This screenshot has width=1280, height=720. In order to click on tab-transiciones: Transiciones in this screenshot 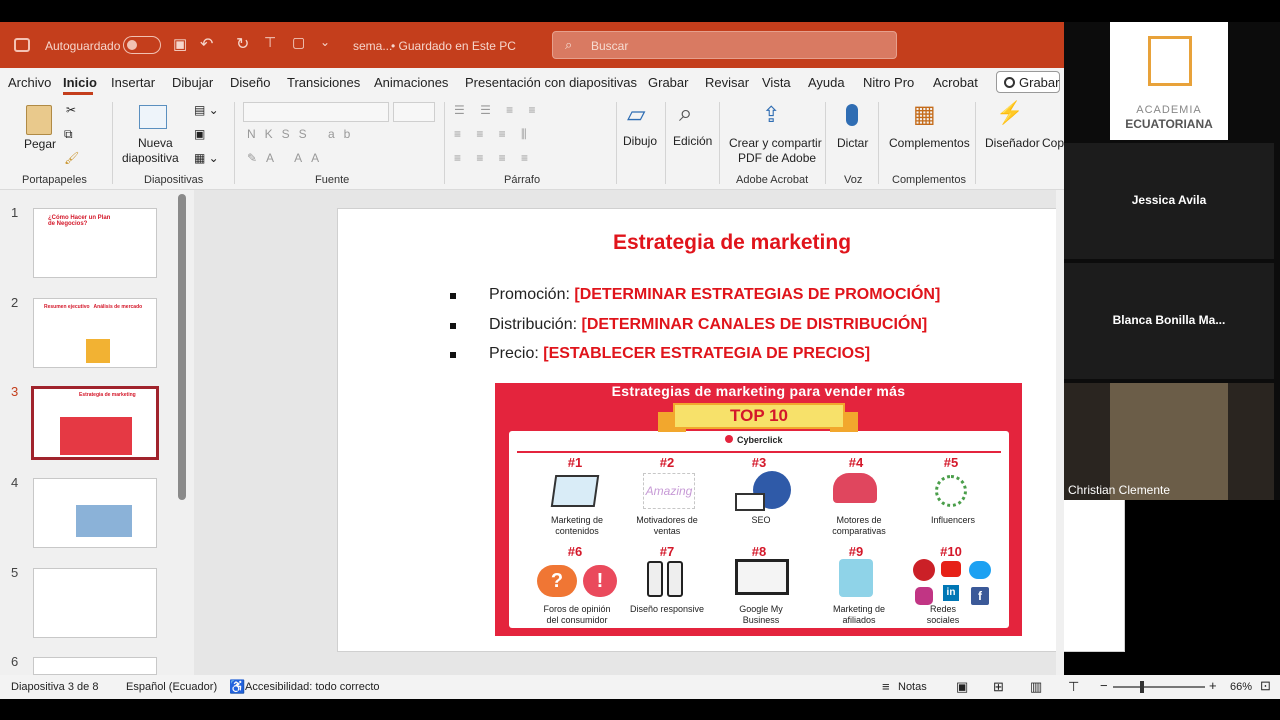, I will do `click(323, 82)`.